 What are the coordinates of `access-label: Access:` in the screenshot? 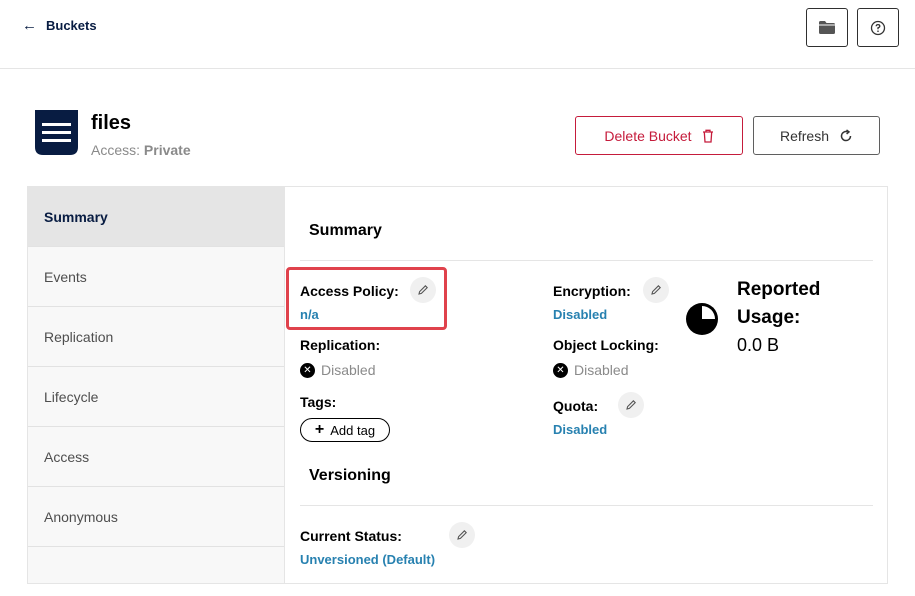 It's located at (116, 150).